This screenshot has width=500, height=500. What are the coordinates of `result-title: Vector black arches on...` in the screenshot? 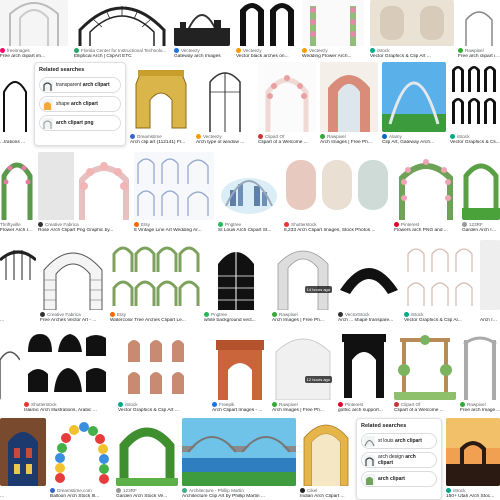 It's located at (266, 57).